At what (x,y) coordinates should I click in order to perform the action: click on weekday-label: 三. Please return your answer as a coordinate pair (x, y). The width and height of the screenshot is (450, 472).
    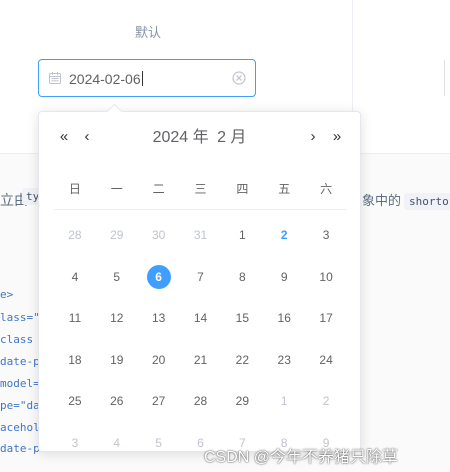
    Looking at the image, I should click on (200, 189).